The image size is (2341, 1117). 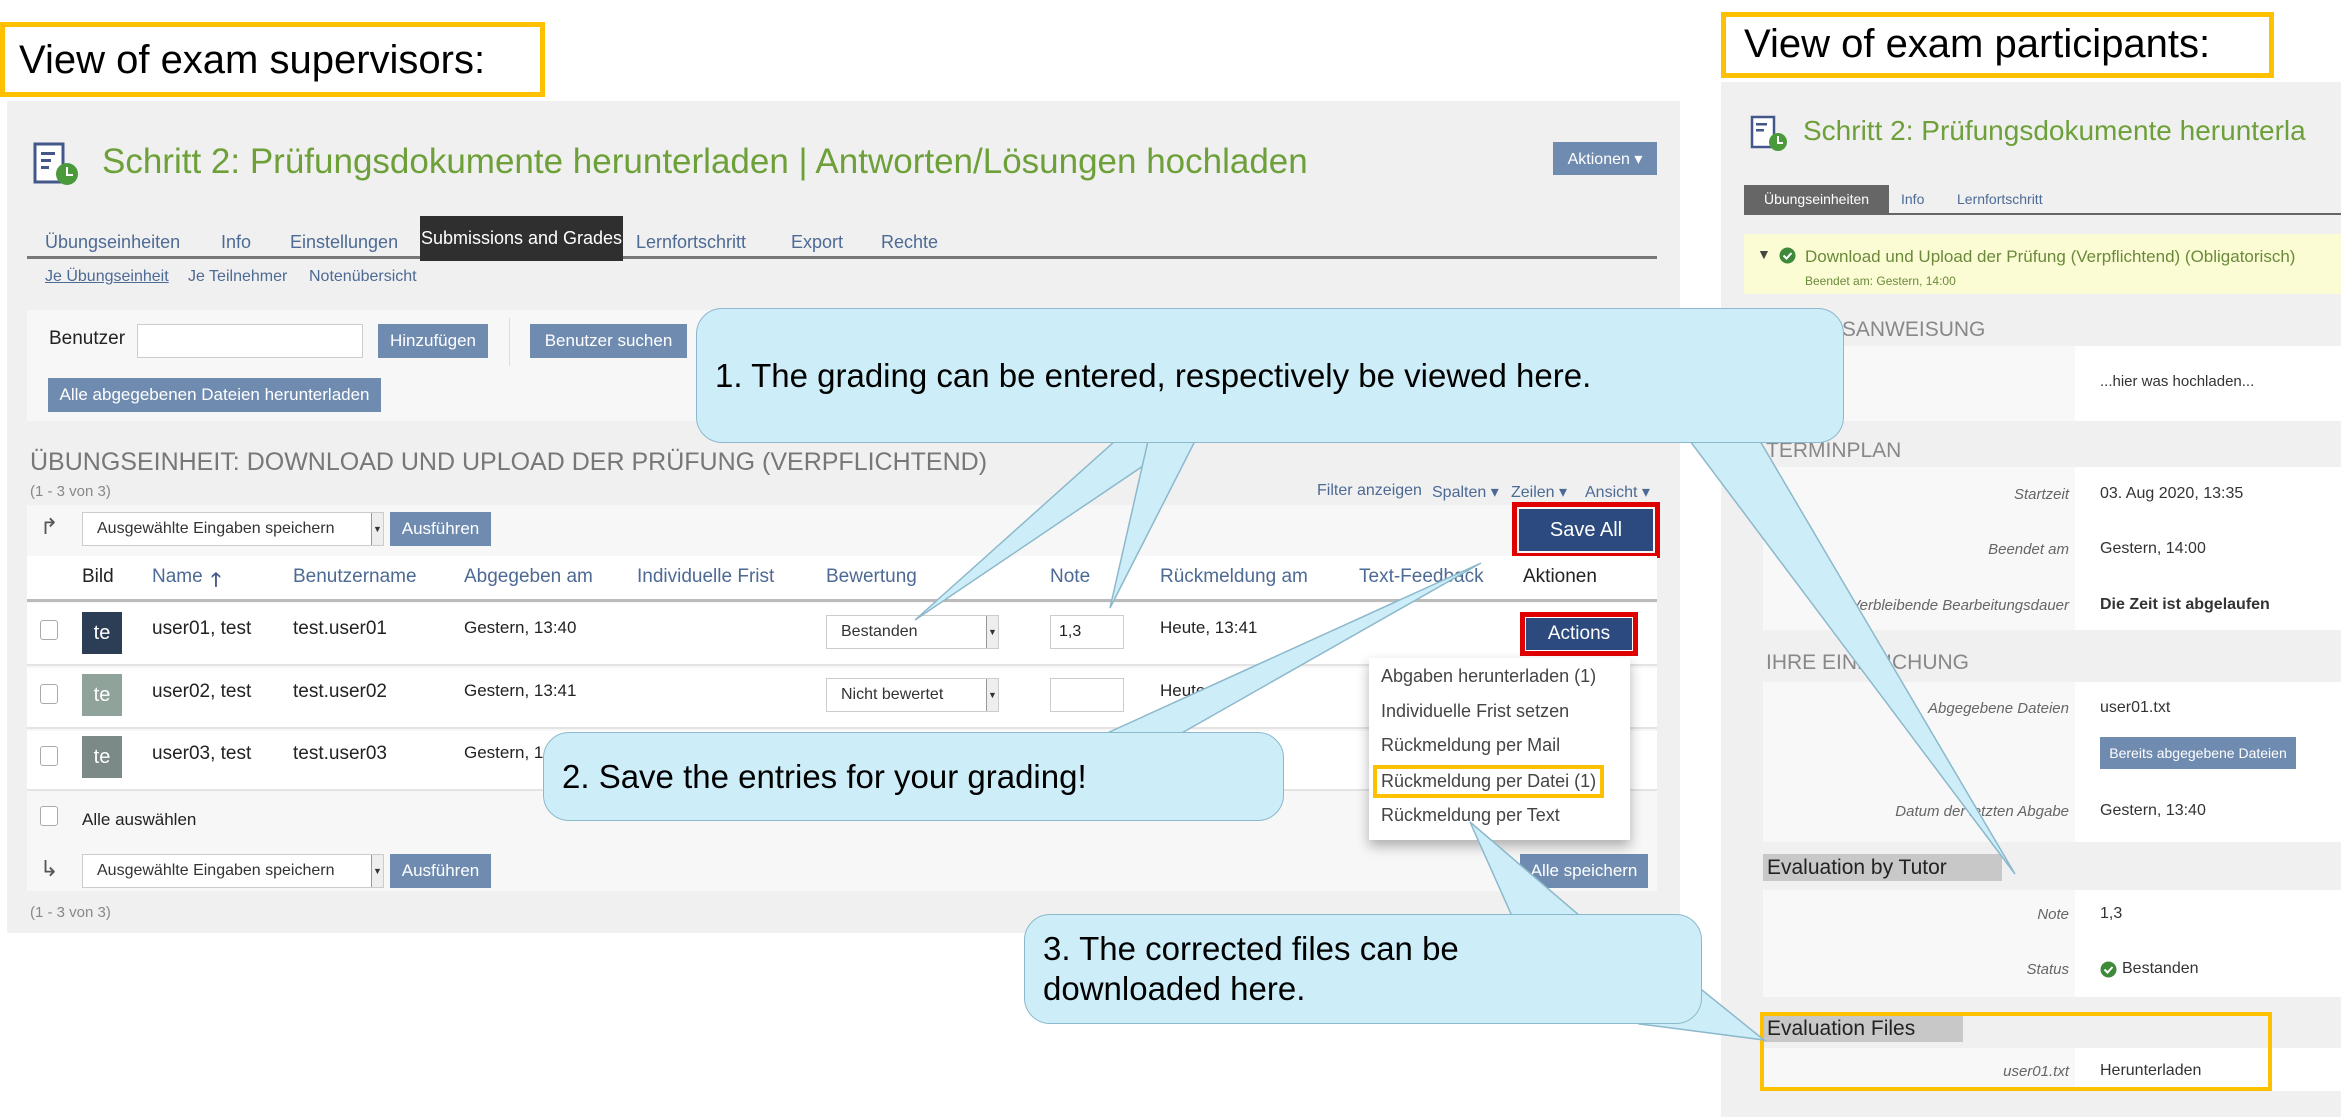 What do you see at coordinates (1852, 657) in the screenshot?
I see `callout-1-tail-evaluation` at bounding box center [1852, 657].